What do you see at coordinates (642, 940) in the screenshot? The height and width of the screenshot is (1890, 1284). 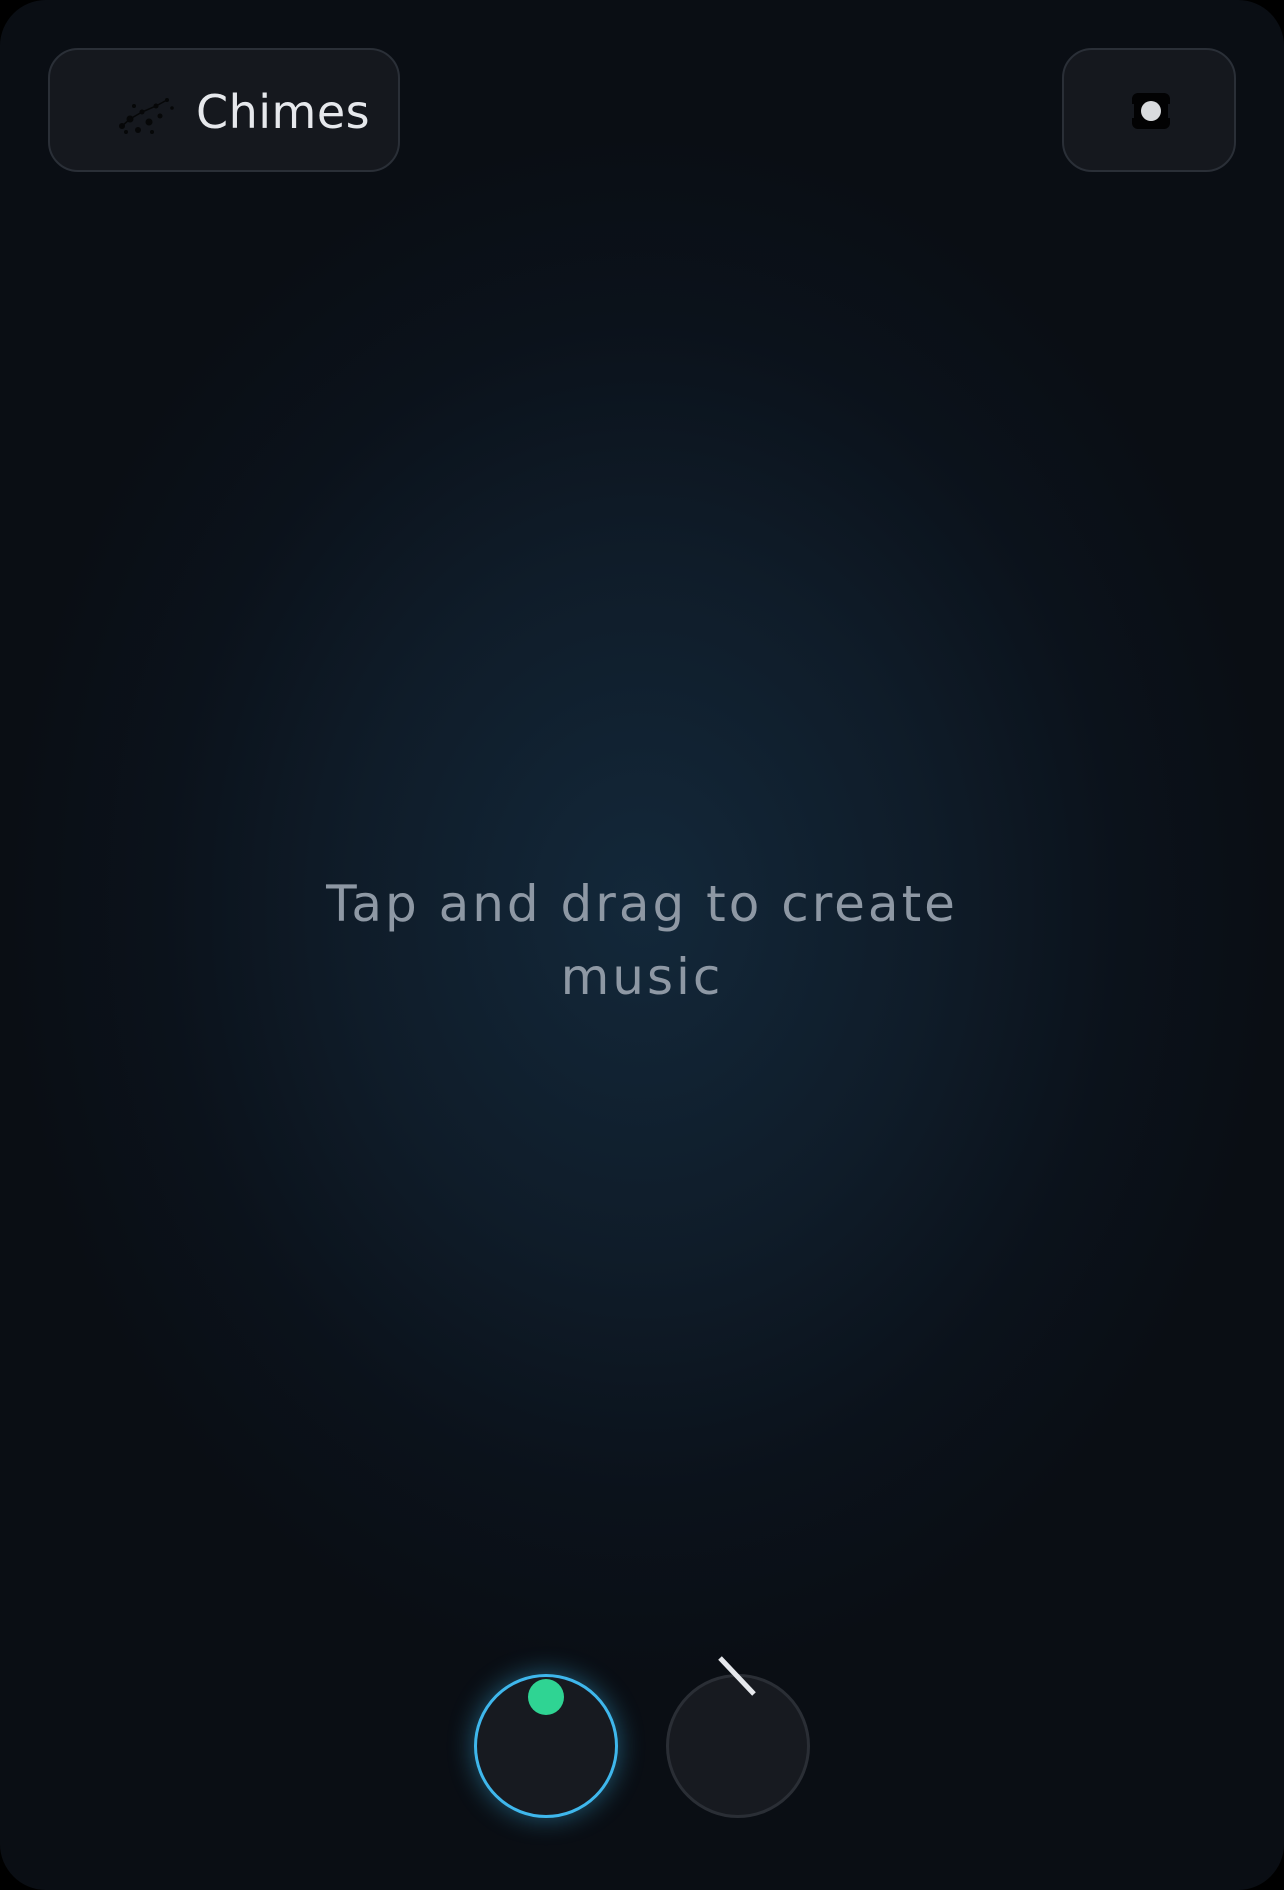 I see `instruction-text: Tap and drag to create music` at bounding box center [642, 940].